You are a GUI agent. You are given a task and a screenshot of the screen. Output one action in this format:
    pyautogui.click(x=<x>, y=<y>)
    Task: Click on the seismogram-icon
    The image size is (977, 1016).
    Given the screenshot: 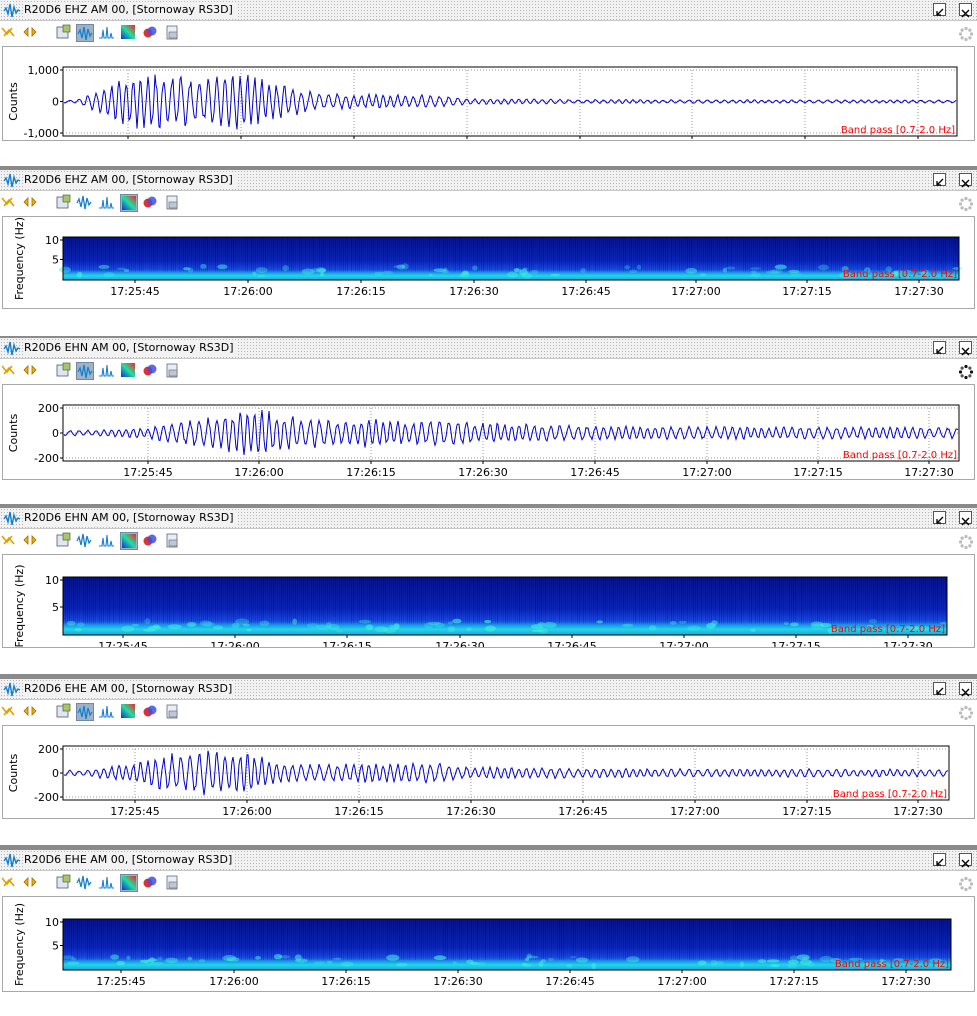 What is the action you would take?
    pyautogui.click(x=12, y=689)
    